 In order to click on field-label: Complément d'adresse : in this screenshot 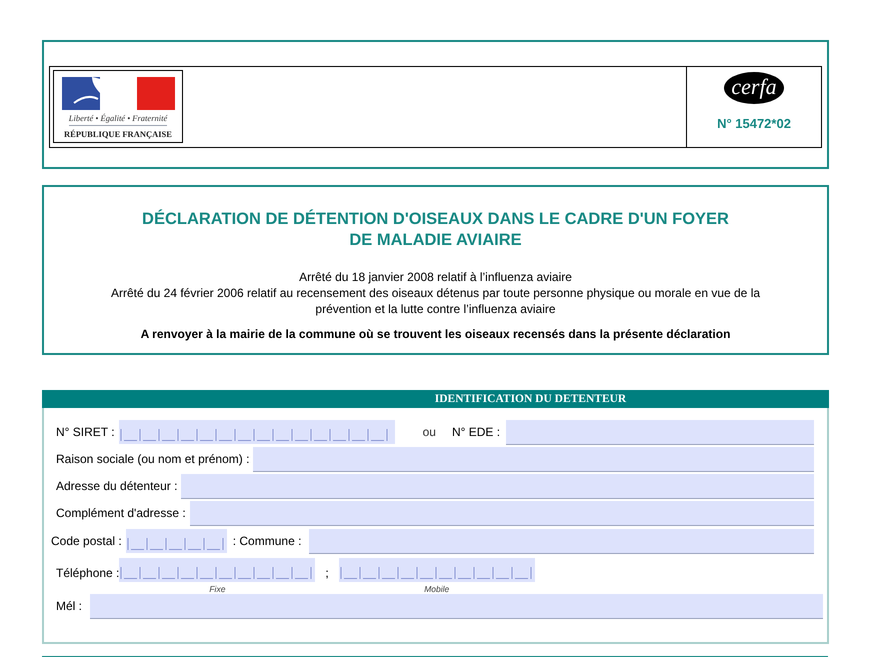, I will do `click(121, 513)`.